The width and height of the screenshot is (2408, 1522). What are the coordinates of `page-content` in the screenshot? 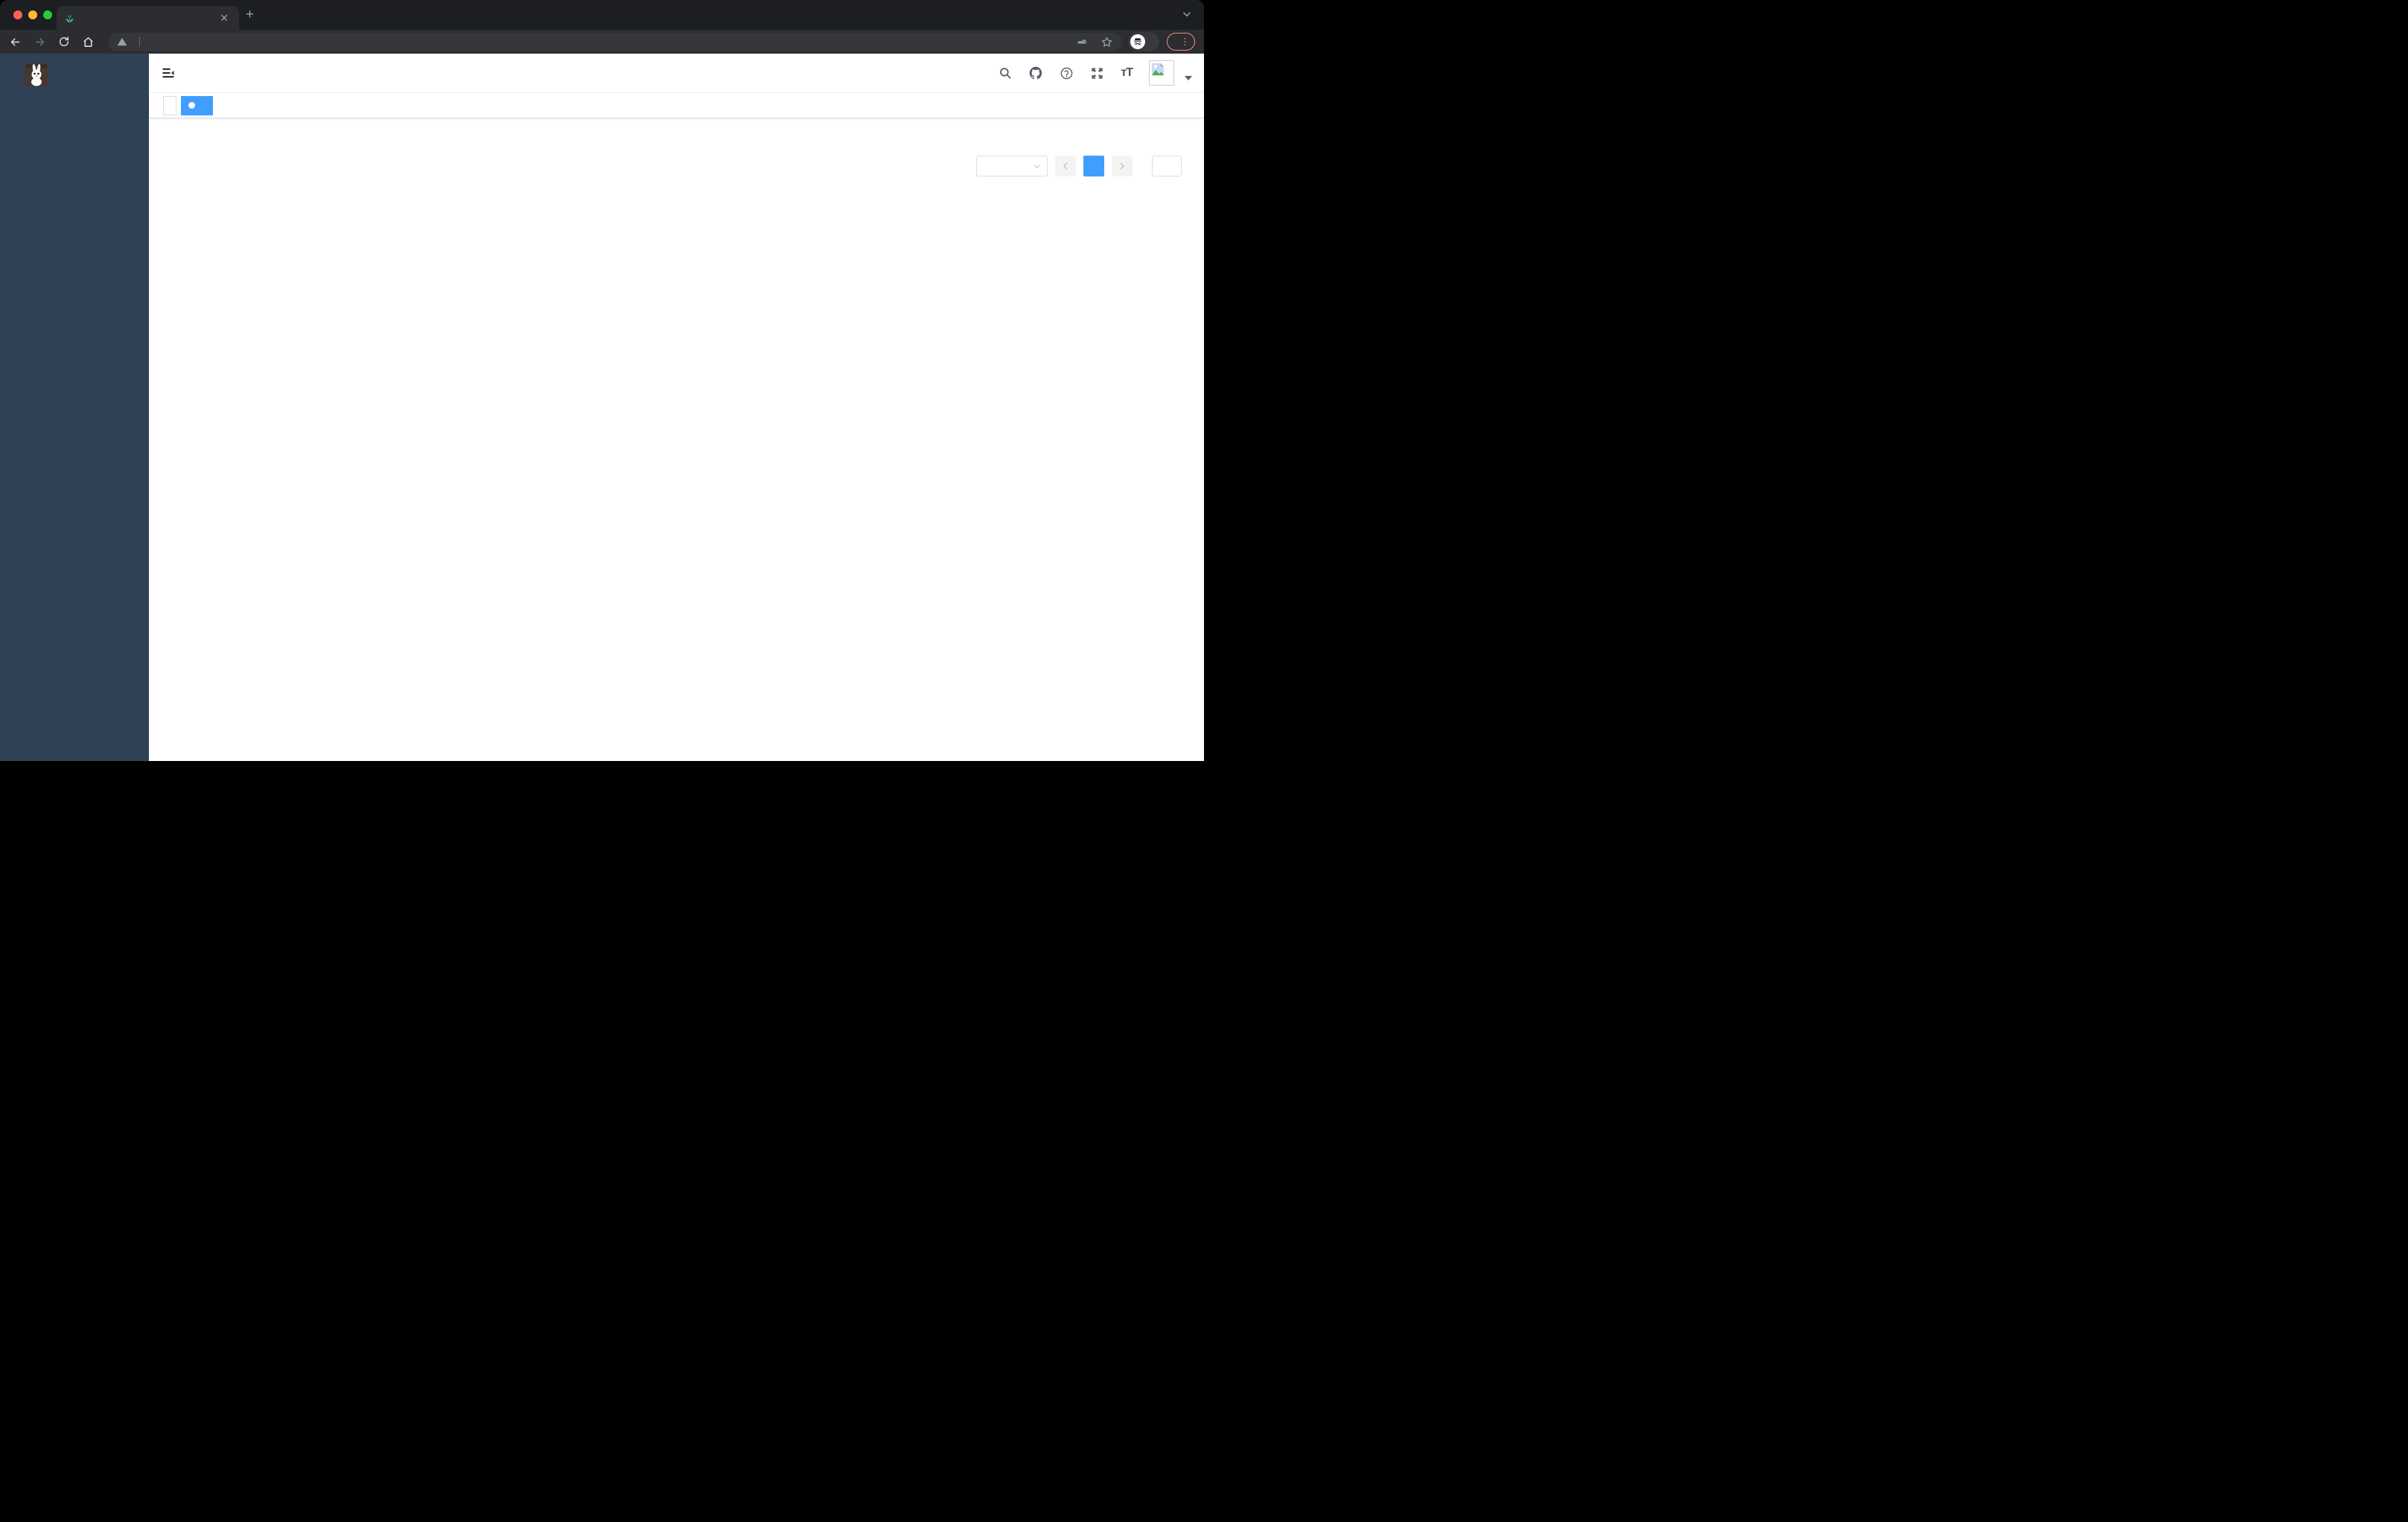 It's located at (676, 147).